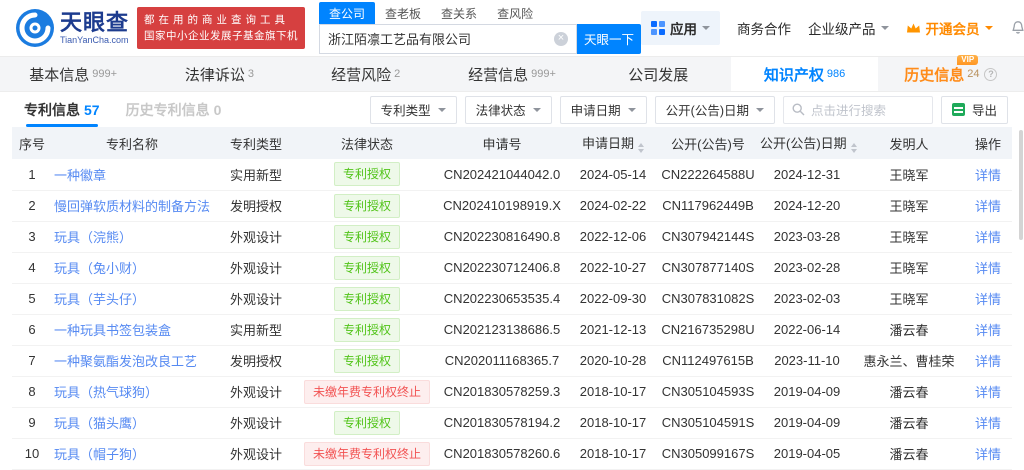  Describe the element at coordinates (502, 175) in the screenshot. I see `apply-no: CN202421044042.0` at that location.